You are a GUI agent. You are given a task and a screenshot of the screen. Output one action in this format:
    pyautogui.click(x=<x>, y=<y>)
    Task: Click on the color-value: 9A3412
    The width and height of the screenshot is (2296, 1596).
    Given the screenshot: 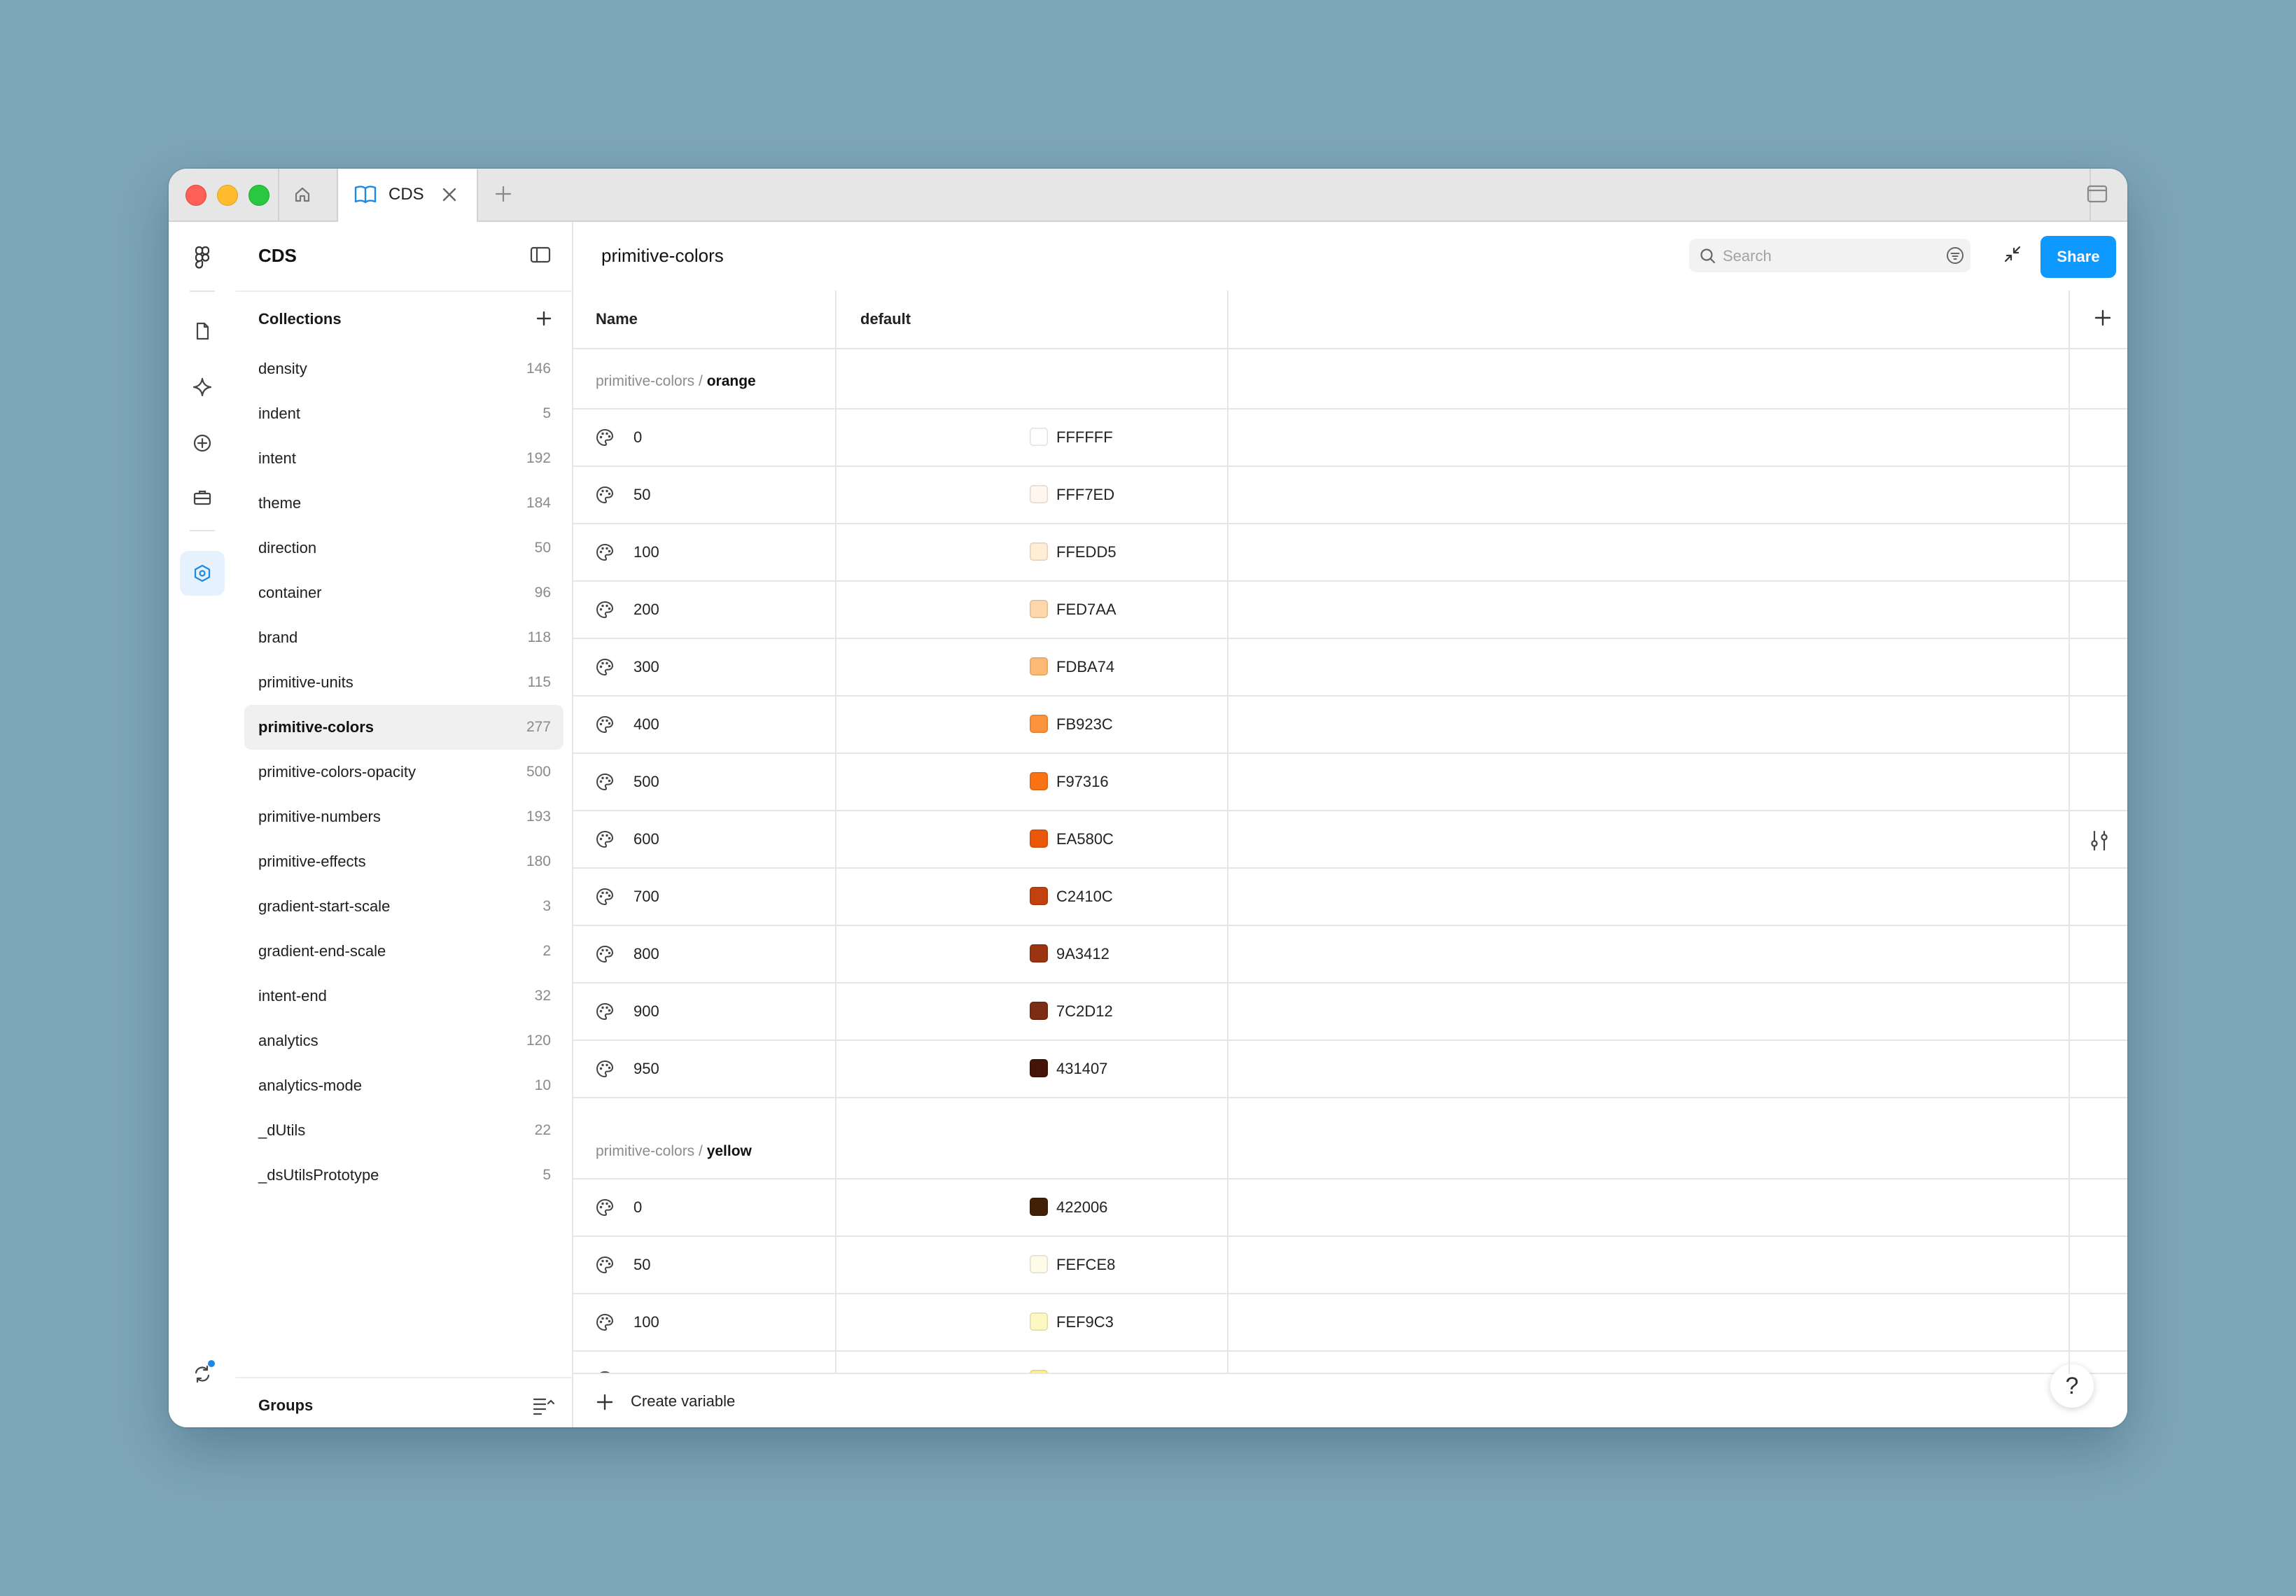 What is the action you would take?
    pyautogui.click(x=1083, y=954)
    